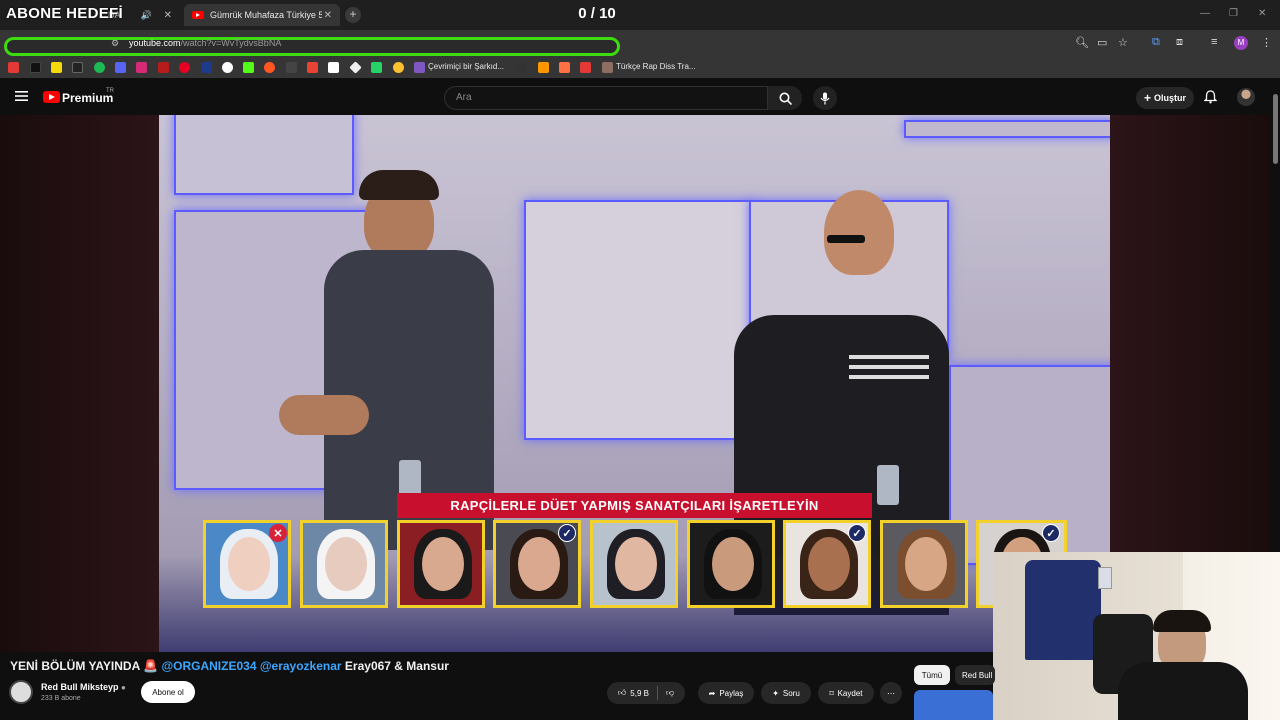  What do you see at coordinates (353, 15) in the screenshot?
I see `new-tab-button: +` at bounding box center [353, 15].